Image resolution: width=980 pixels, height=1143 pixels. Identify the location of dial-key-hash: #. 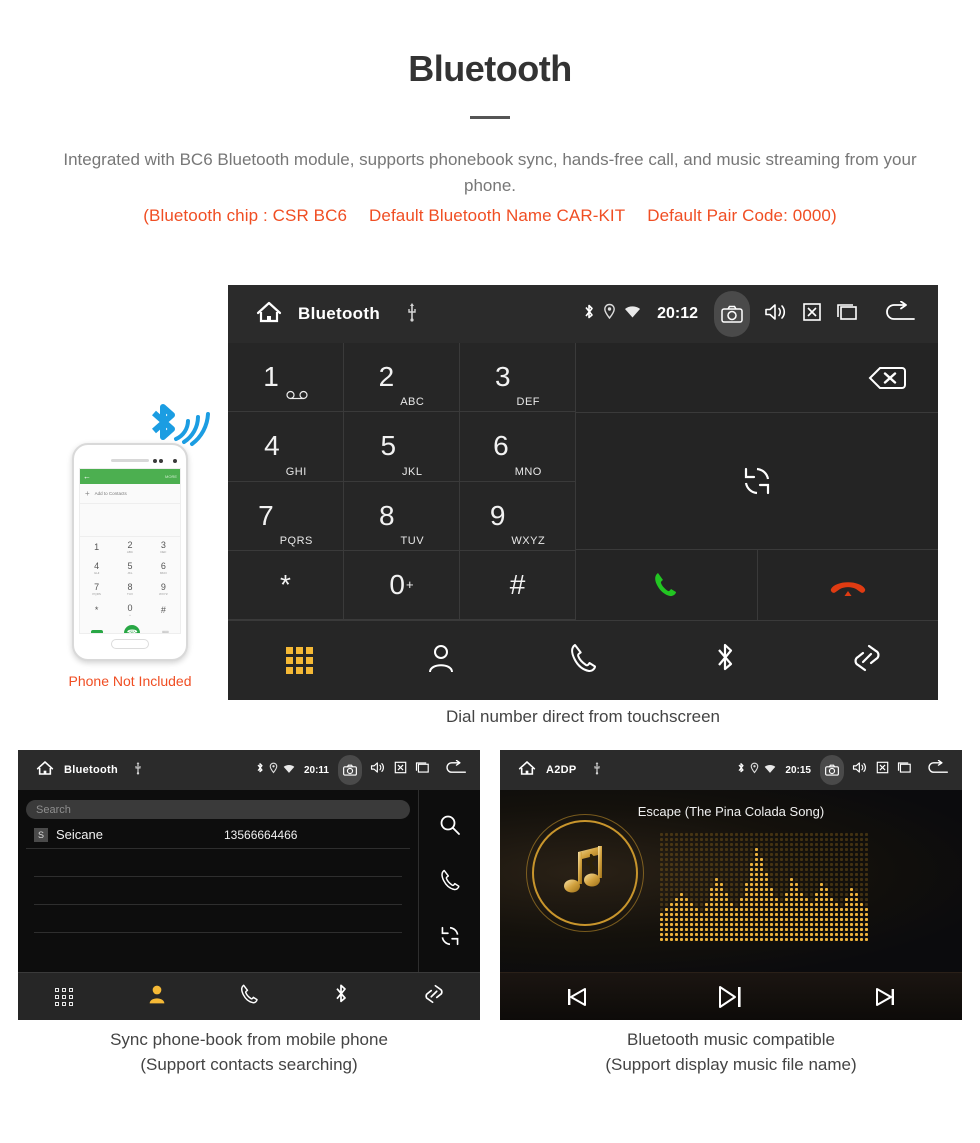
(518, 585).